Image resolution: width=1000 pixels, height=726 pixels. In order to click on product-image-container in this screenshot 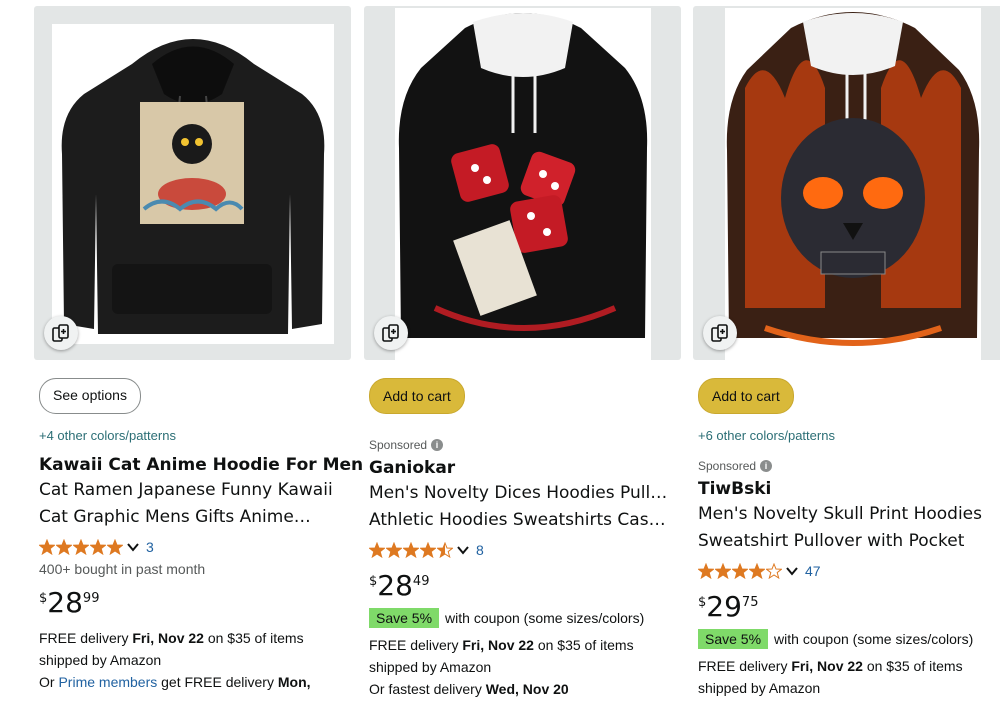, I will do `click(846, 183)`.